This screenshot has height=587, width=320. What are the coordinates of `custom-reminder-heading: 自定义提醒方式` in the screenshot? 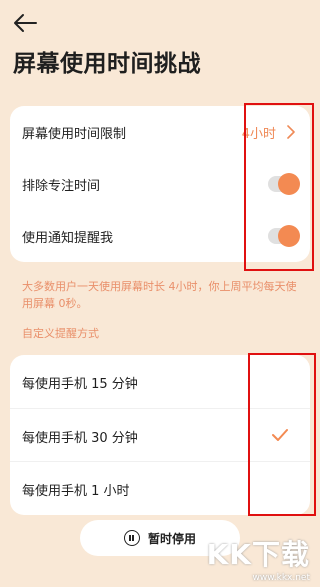 It's located at (60, 333).